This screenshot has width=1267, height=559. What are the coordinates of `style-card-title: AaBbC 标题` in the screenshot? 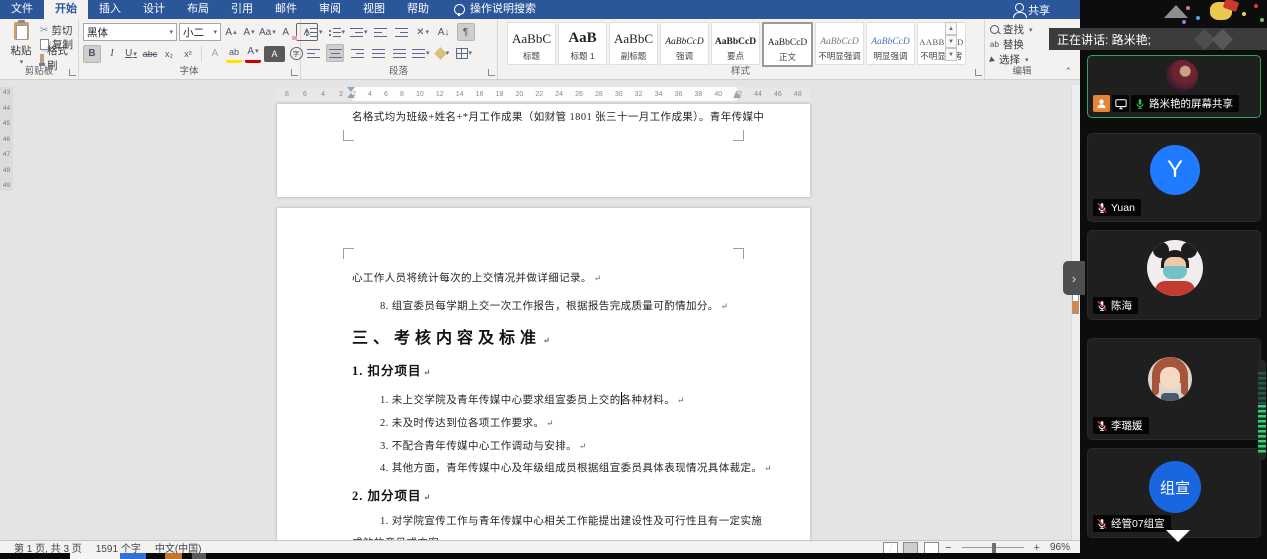 It's located at (531, 43).